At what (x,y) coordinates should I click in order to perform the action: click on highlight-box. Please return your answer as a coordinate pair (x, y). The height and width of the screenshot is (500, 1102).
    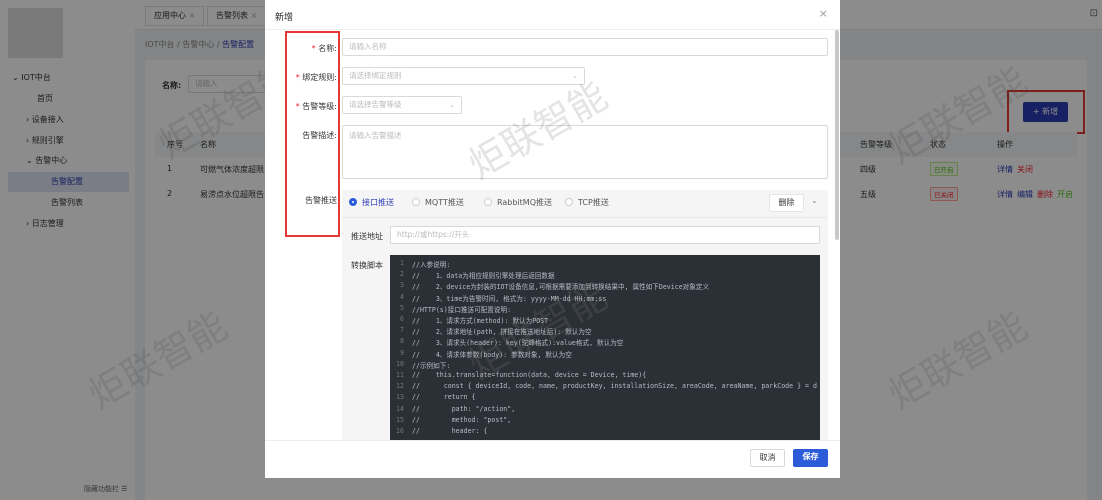
    Looking at the image, I should click on (312, 134).